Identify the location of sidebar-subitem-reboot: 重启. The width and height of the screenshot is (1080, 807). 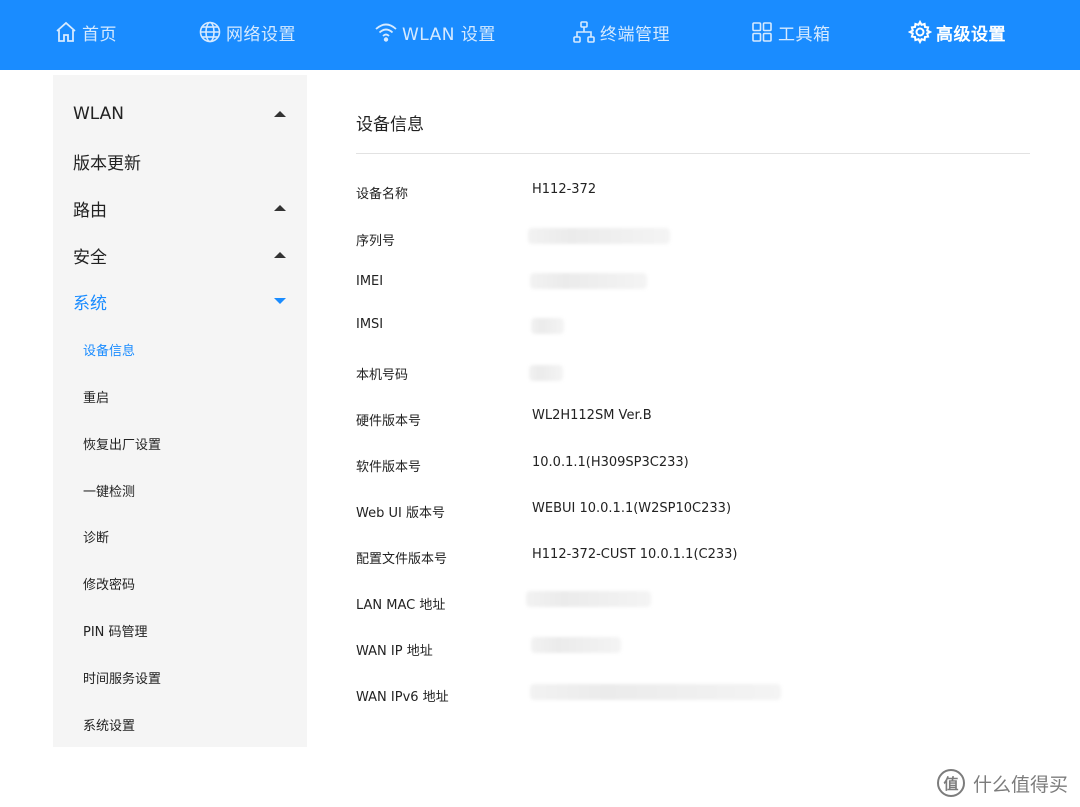
(96, 396).